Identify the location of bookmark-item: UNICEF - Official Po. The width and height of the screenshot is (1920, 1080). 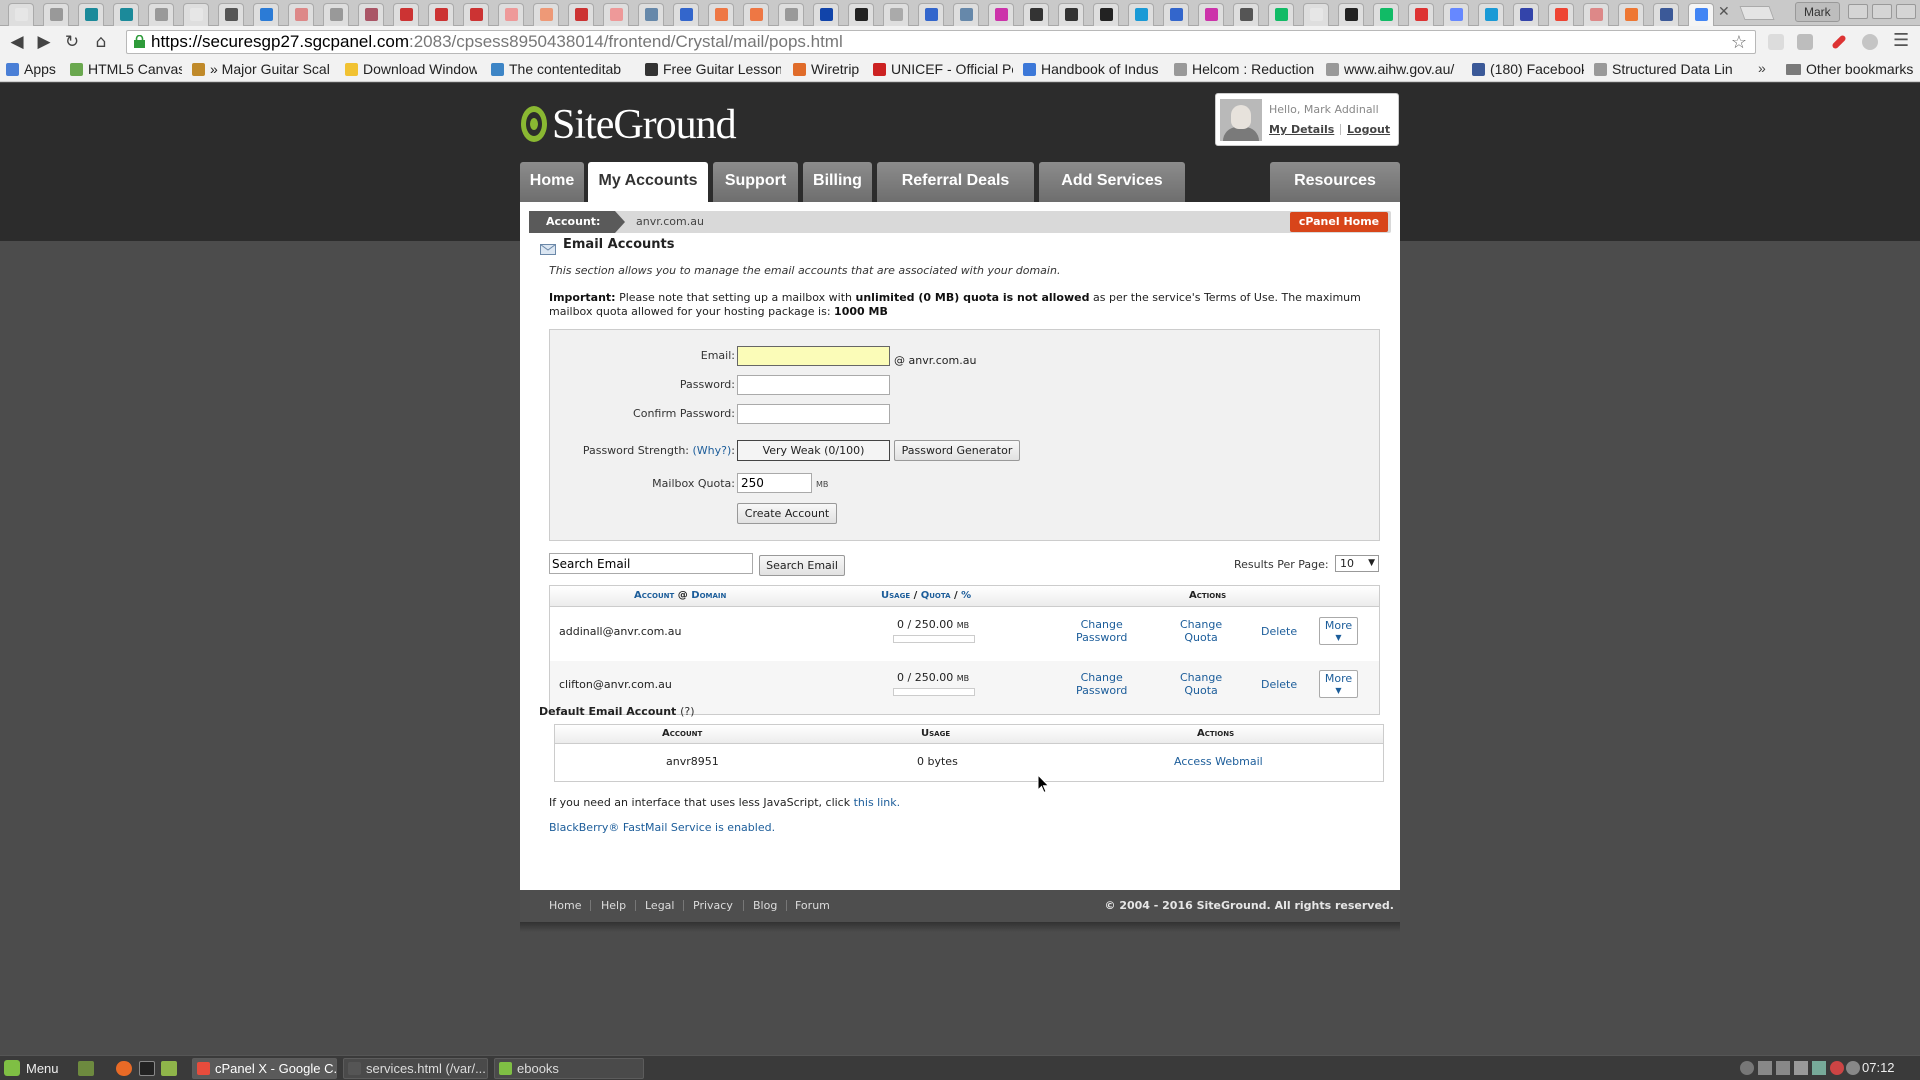
(943, 69).